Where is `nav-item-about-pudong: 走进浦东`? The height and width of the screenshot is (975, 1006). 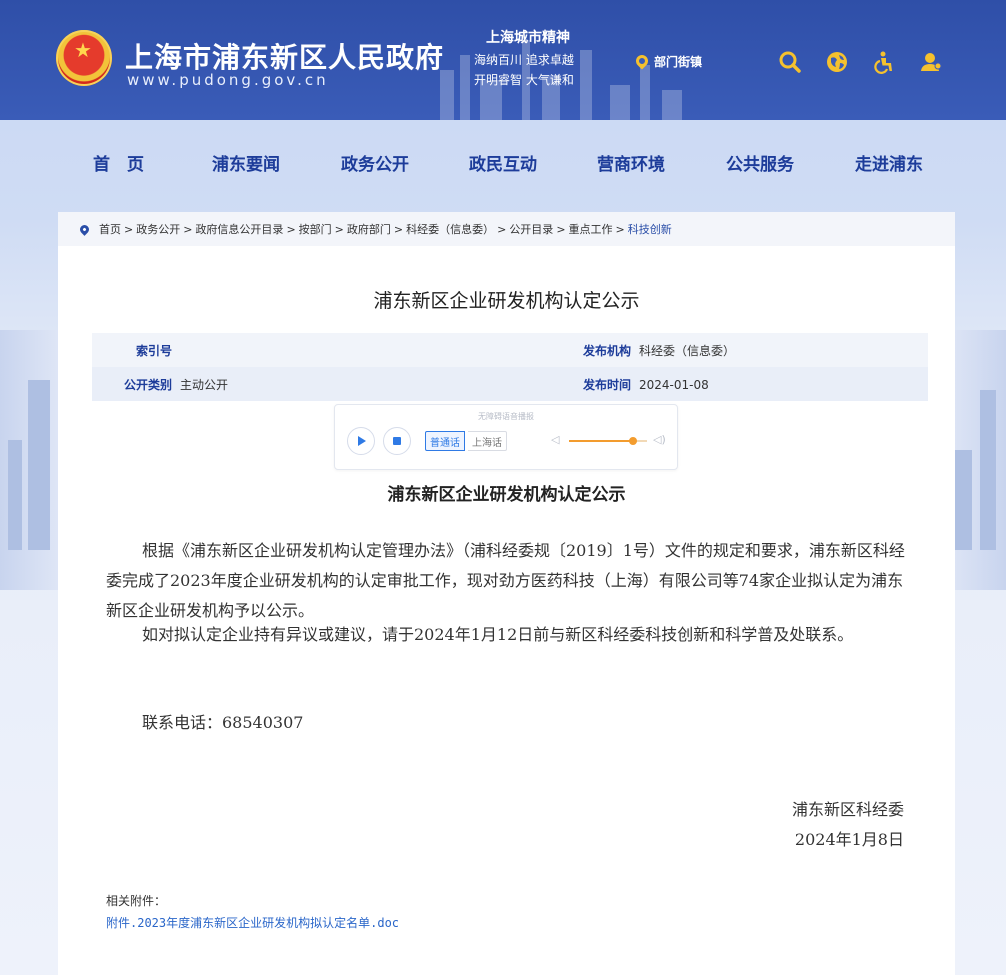
nav-item-about-pudong: 走进浦东 is located at coordinates (889, 162).